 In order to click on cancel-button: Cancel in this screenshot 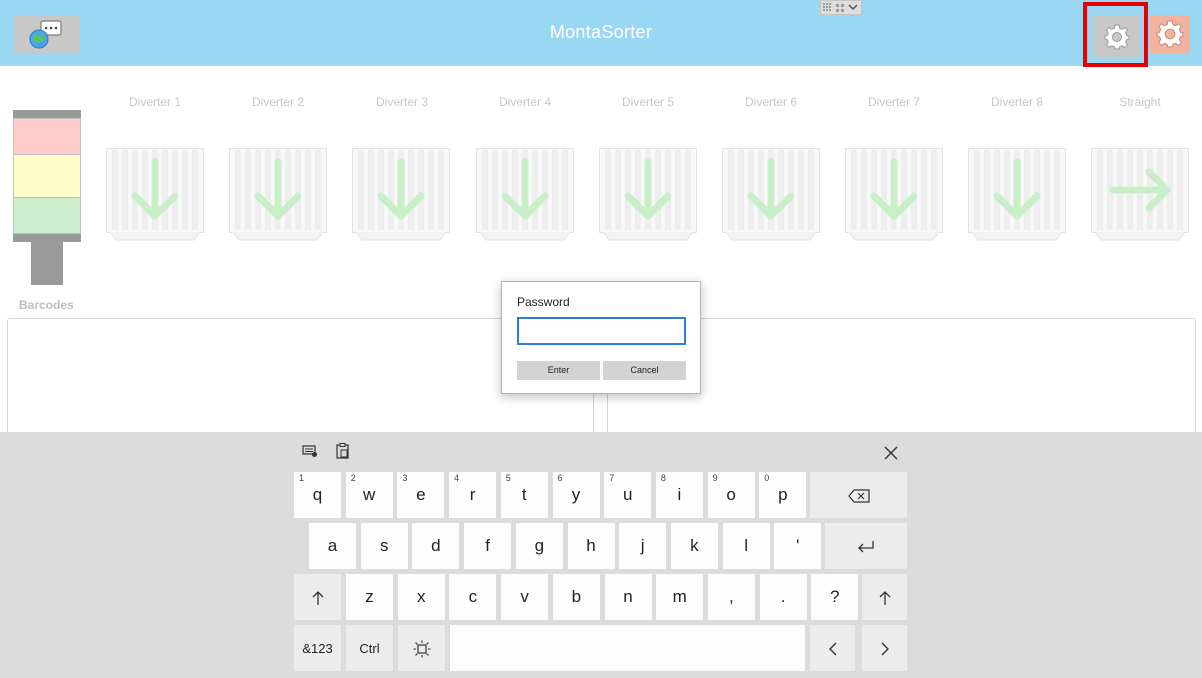, I will do `click(644, 370)`.